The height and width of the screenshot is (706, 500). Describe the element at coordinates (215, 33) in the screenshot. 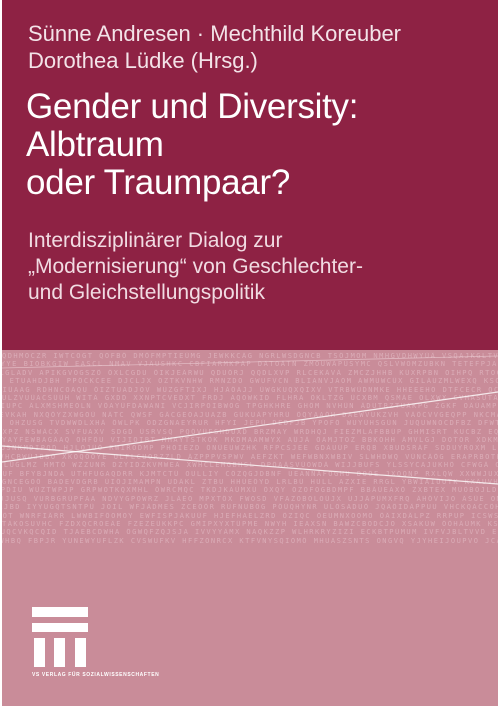

I see `author-line: Sünne Andresen · Mechthild Koreuber` at that location.